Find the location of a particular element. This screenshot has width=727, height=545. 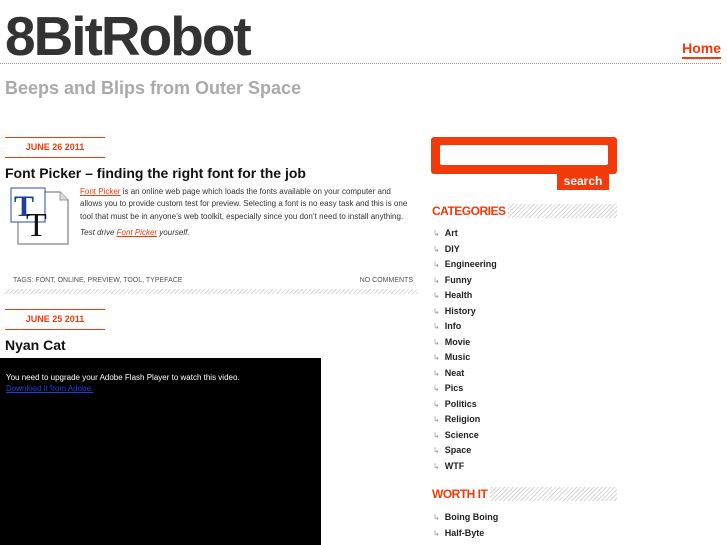

list-item: ↳ Neat is located at coordinates (465, 374).